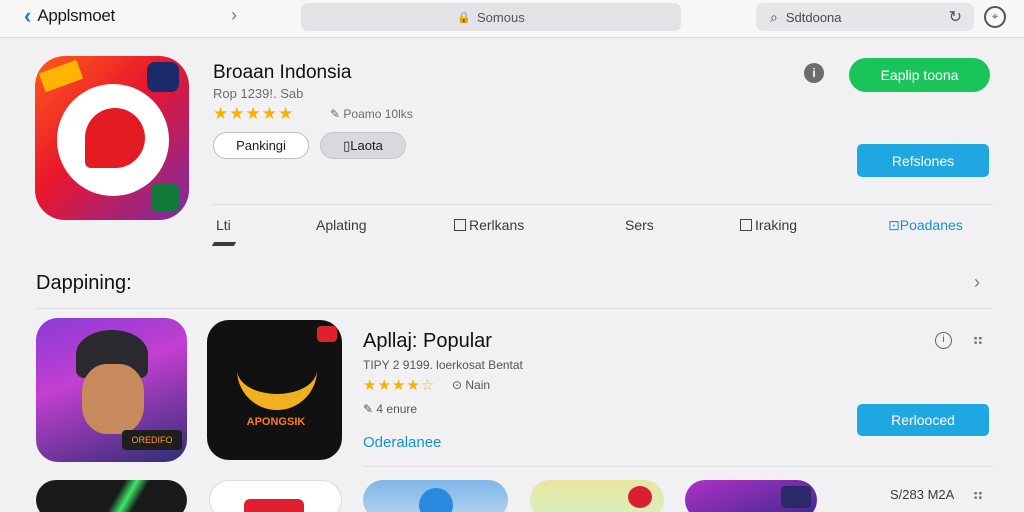 This screenshot has width=1024, height=512. Describe the element at coordinates (923, 420) in the screenshot. I see `reload-button: Rerlooced` at that location.